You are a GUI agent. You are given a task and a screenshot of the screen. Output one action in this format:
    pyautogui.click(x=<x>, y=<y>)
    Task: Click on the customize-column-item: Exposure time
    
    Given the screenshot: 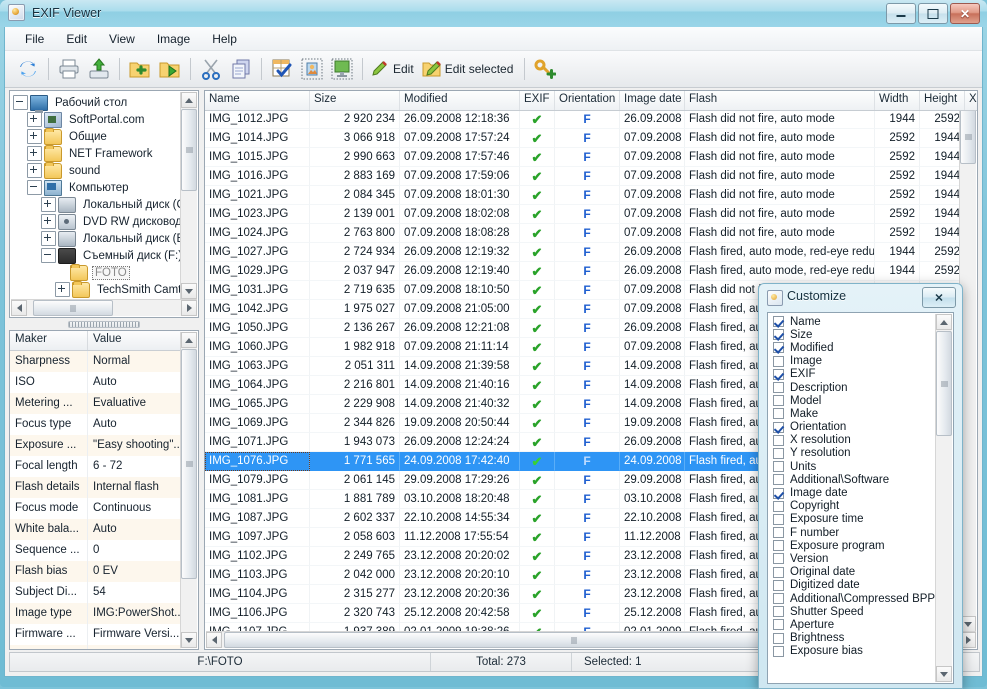 What is the action you would take?
    pyautogui.click(x=852, y=519)
    